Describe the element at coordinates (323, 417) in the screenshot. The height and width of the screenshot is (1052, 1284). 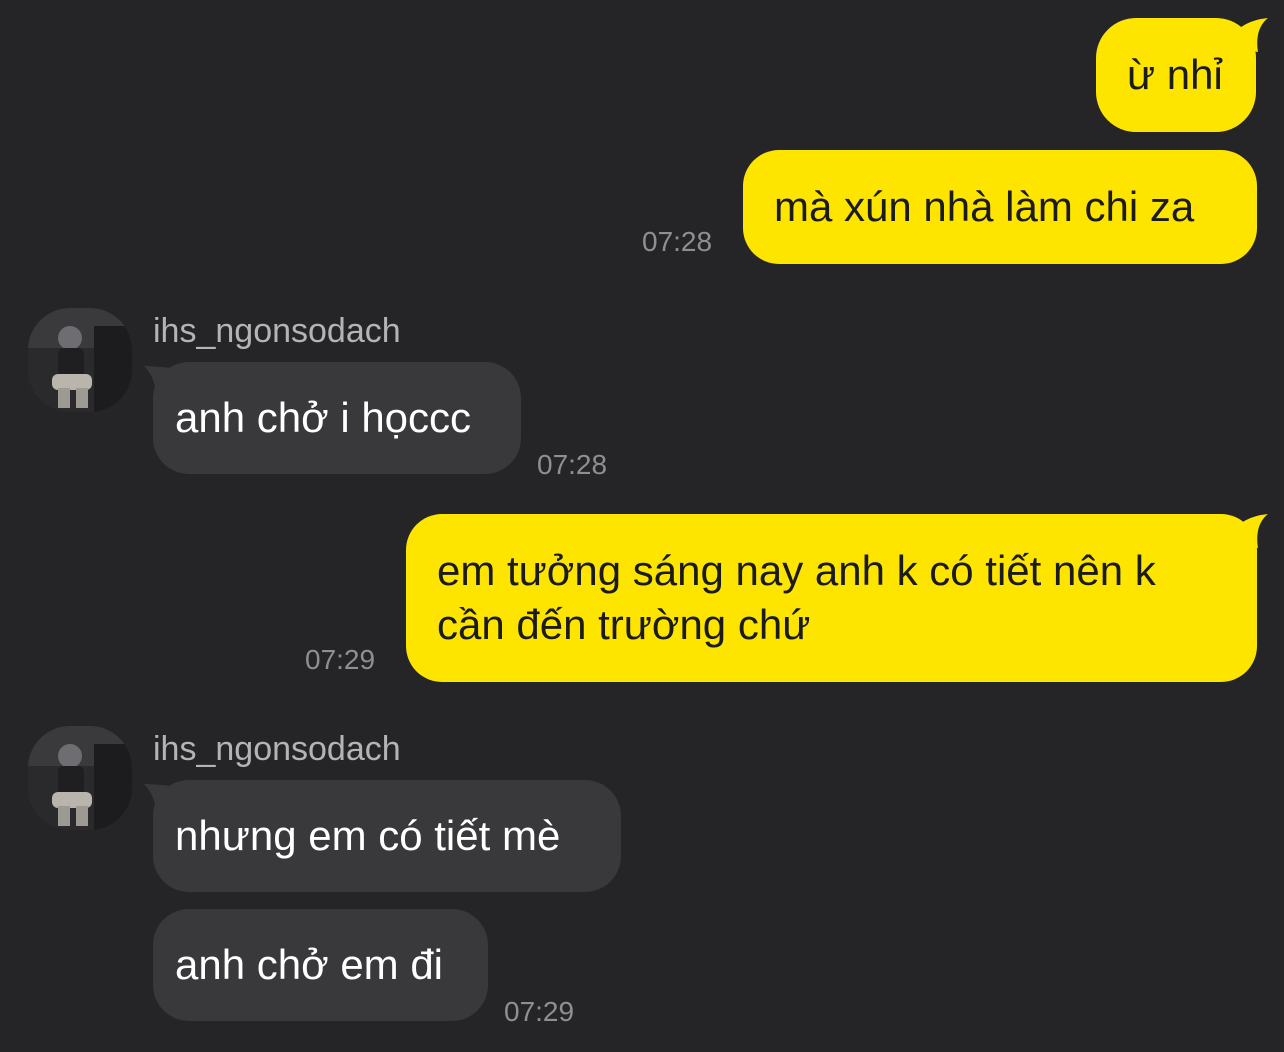
I see `message-text: anh chở i họccc` at that location.